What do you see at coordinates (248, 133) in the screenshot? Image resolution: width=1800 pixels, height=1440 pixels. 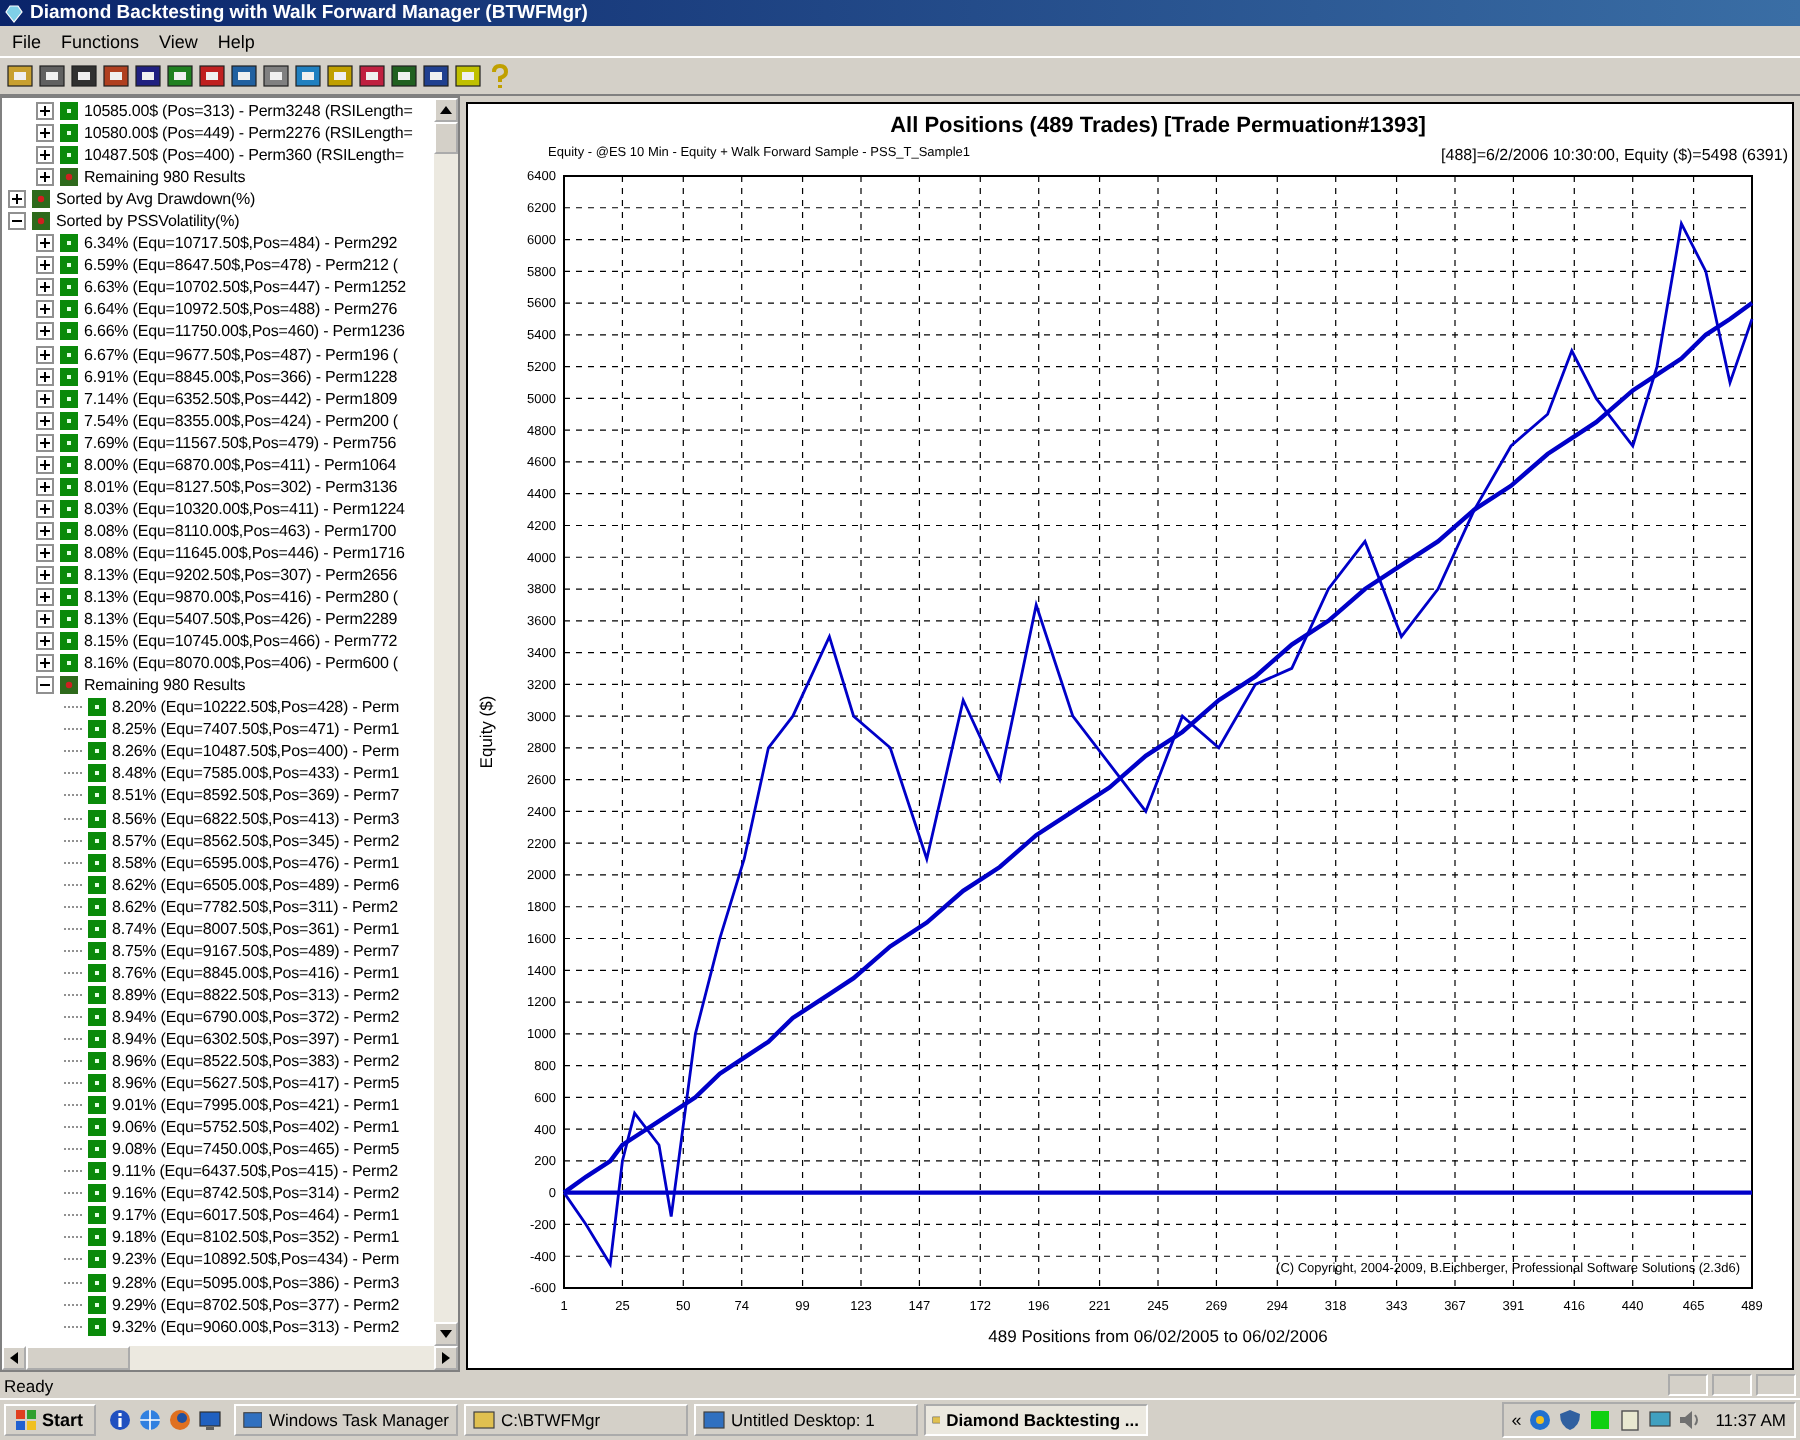 I see `tree-item: 10580.00$ (Pos=449) - Perm2276 (RSILength=` at bounding box center [248, 133].